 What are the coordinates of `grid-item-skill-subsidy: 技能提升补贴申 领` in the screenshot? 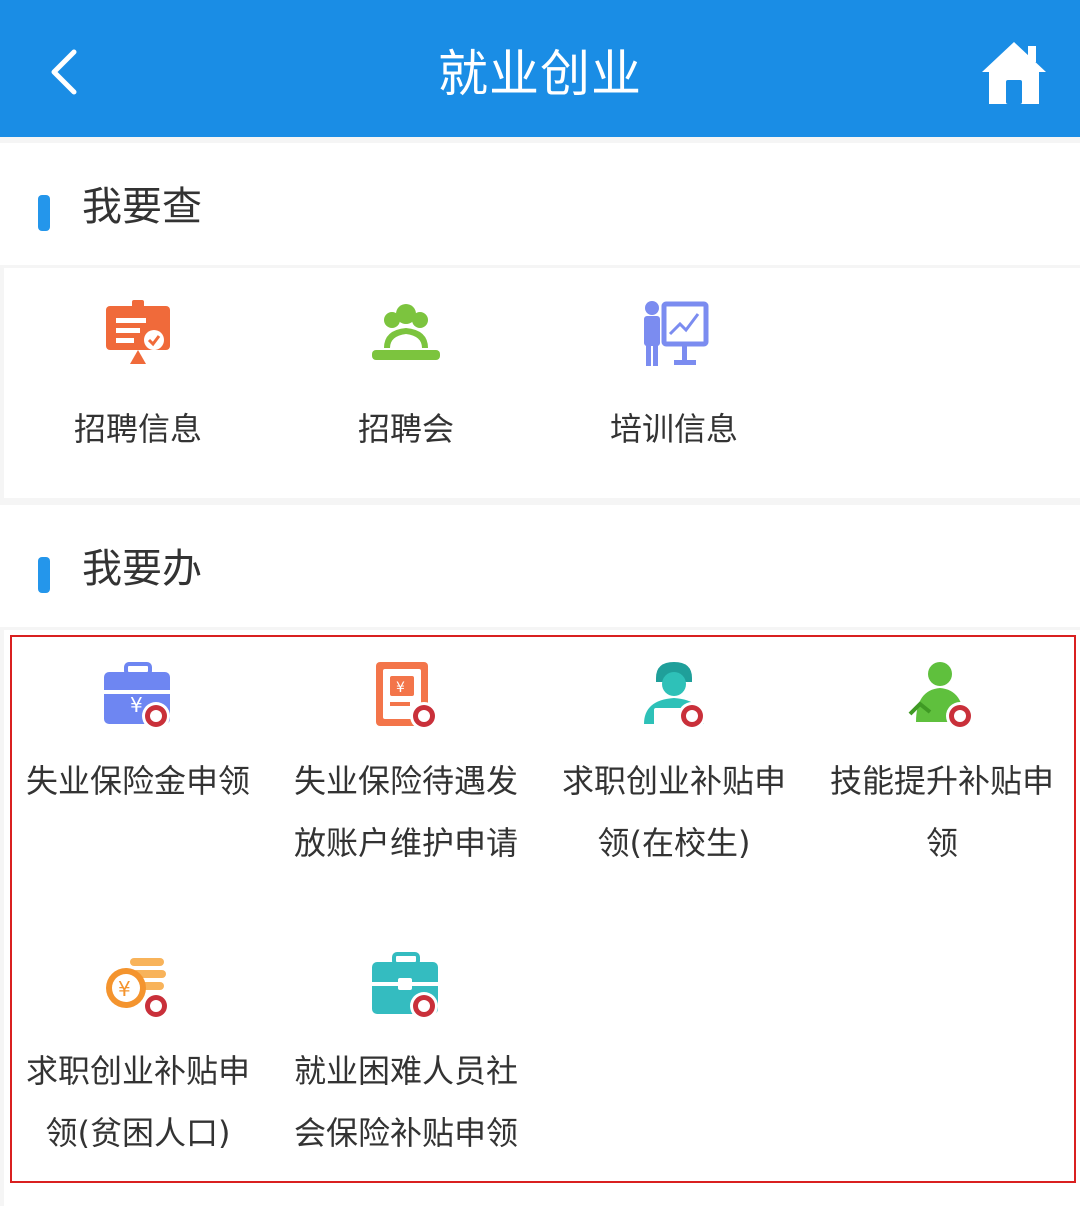 It's located at (942, 767).